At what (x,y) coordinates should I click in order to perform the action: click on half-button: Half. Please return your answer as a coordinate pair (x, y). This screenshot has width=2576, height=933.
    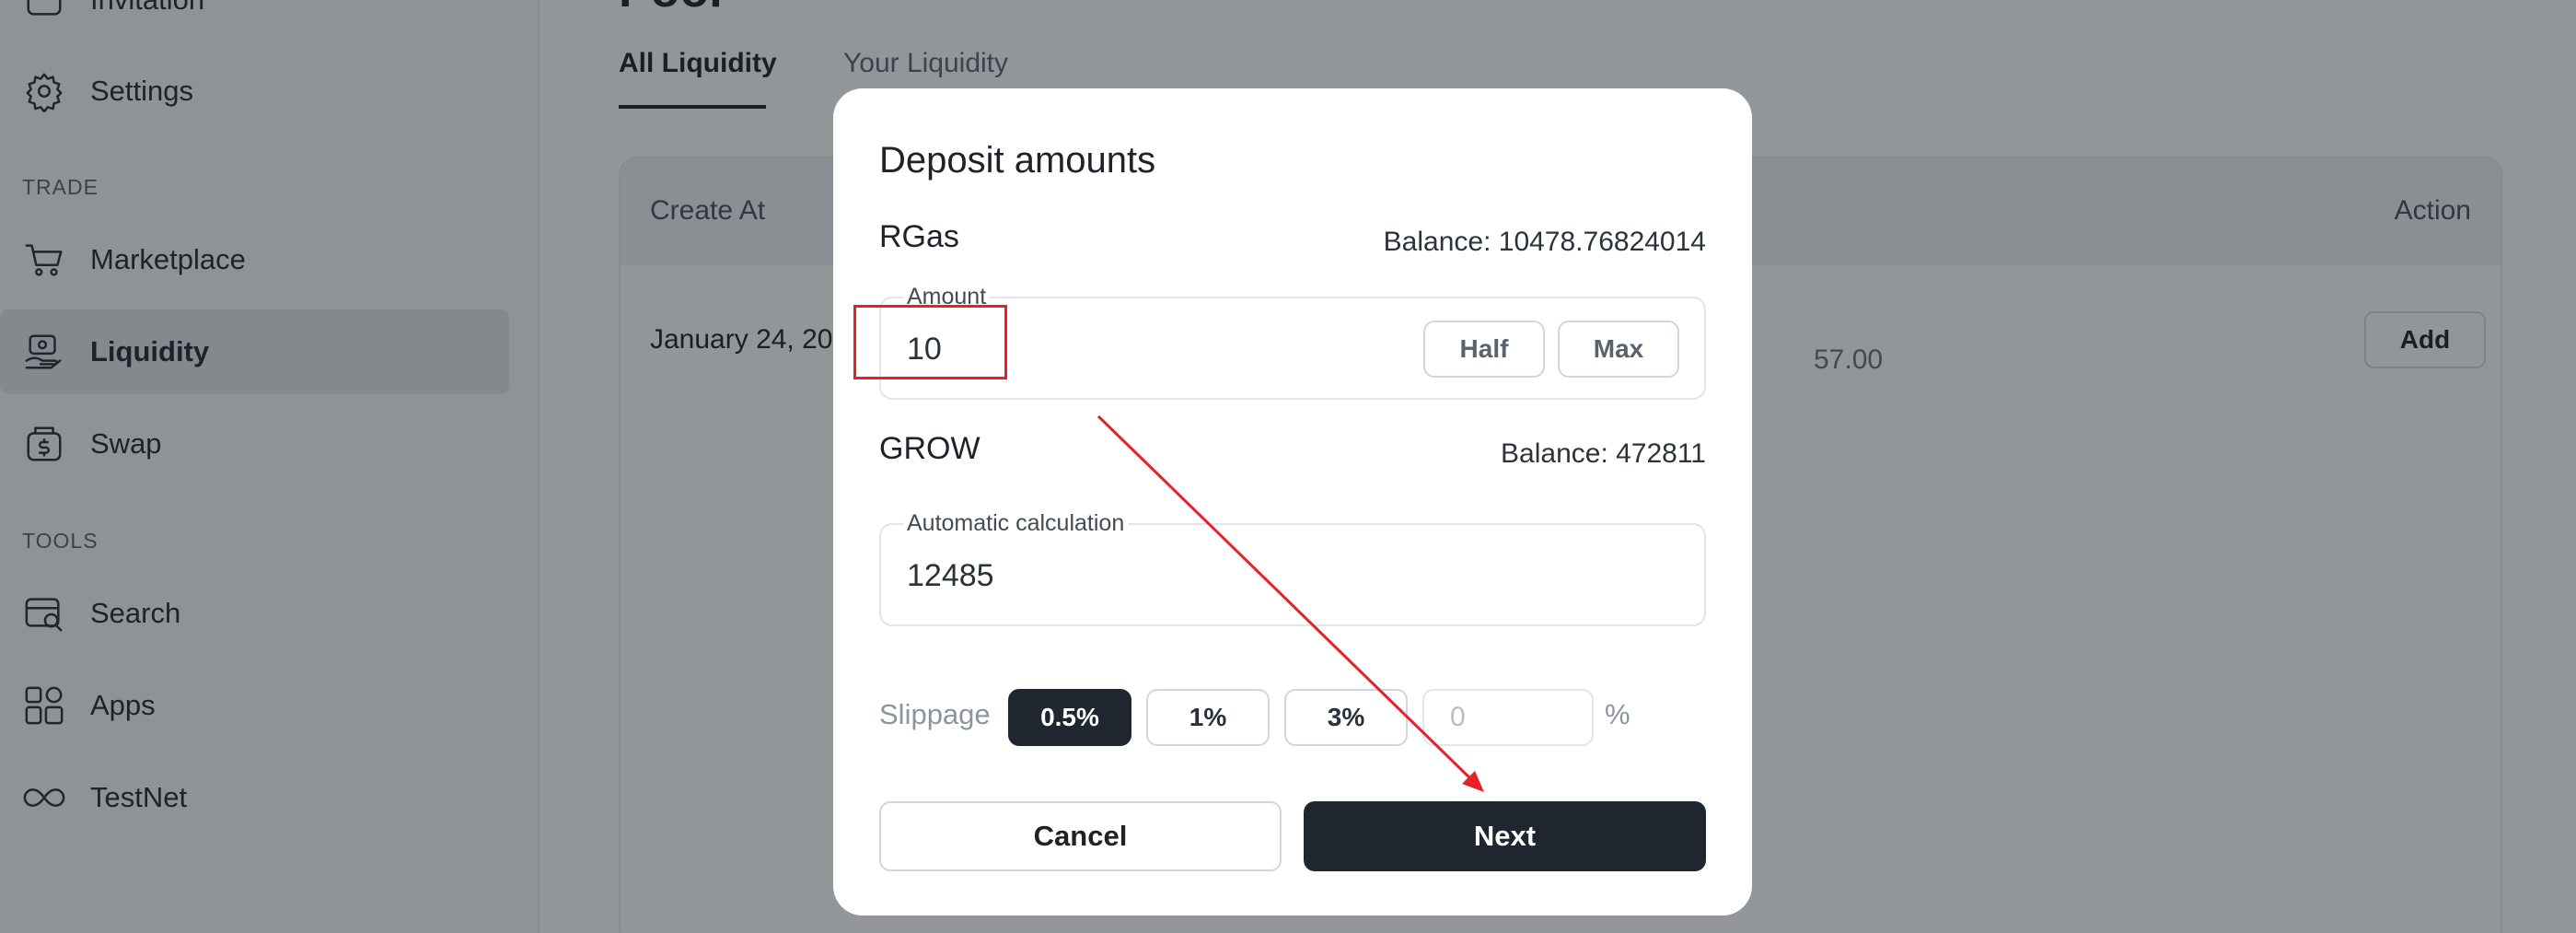
    Looking at the image, I should click on (1484, 349).